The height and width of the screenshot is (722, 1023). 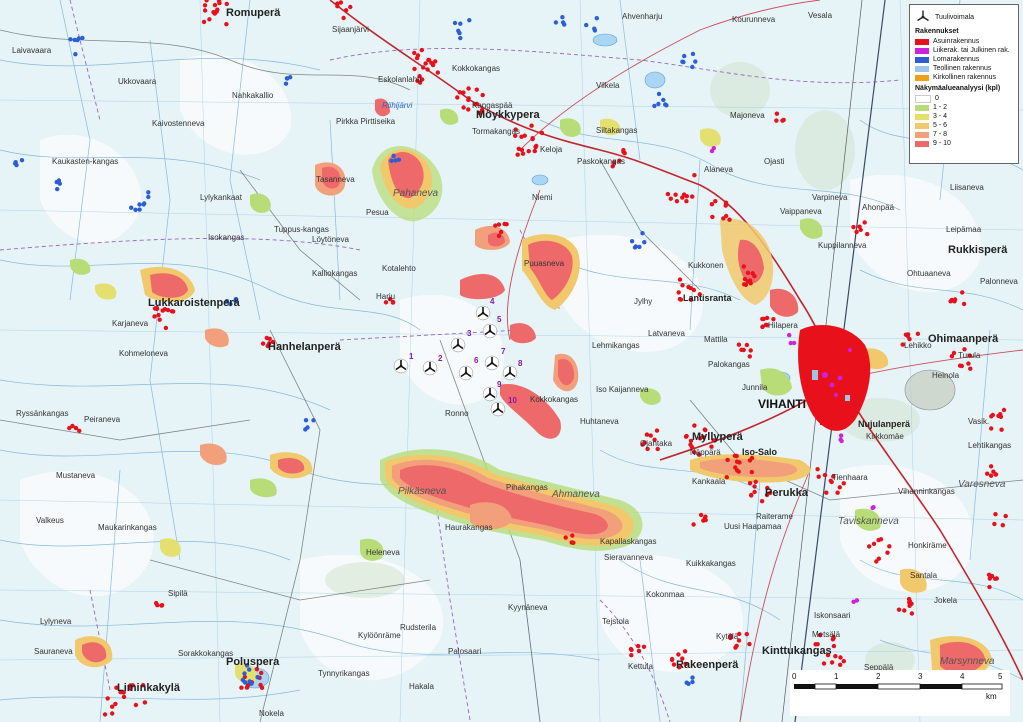 What do you see at coordinates (878, 207) in the screenshot?
I see `place-ahonpaa: Ahonpää` at bounding box center [878, 207].